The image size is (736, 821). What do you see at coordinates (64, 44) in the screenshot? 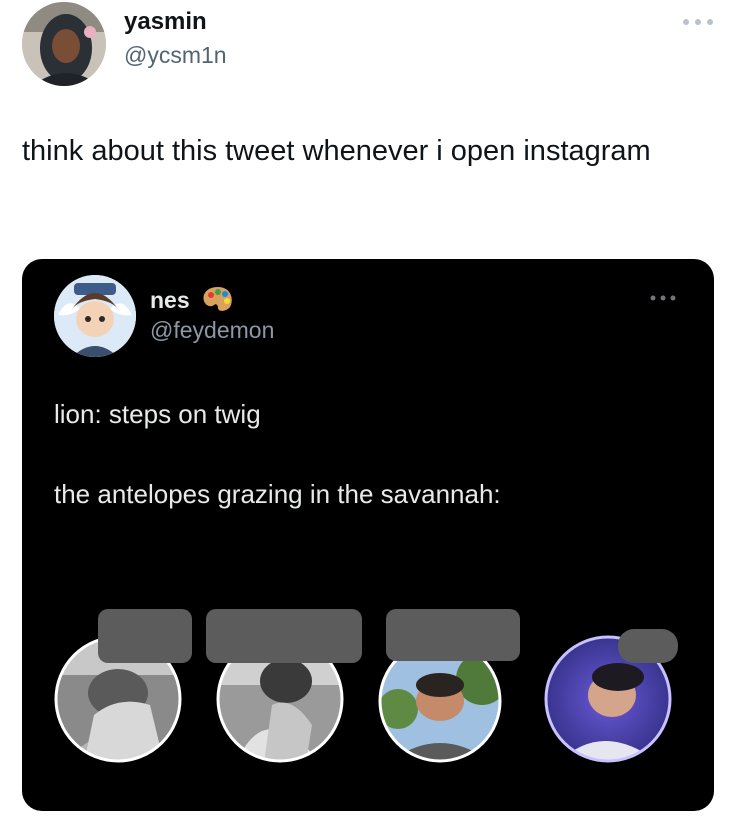
I see `outer-avatar` at bounding box center [64, 44].